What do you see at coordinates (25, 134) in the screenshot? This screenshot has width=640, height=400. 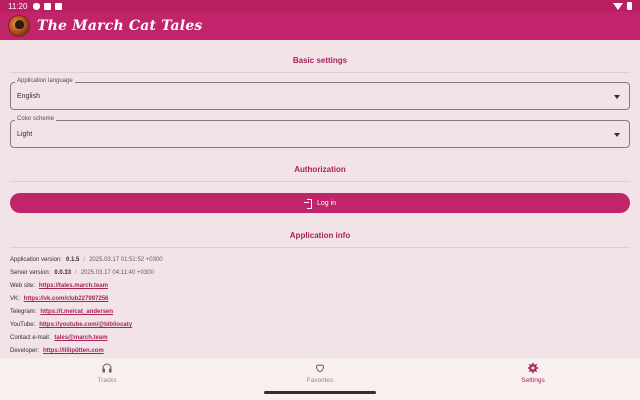 I see `color-scheme-value: Light` at bounding box center [25, 134].